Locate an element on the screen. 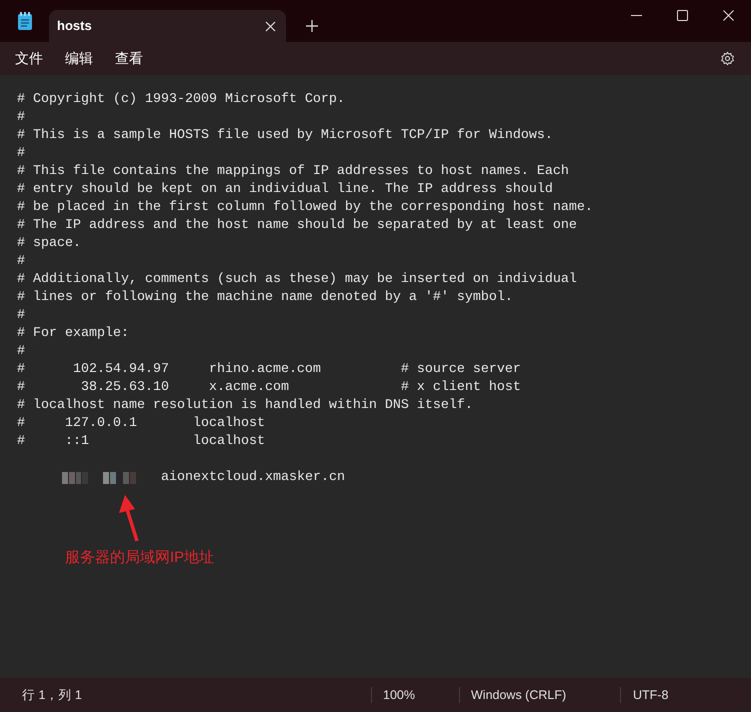 Image resolution: width=751 pixels, height=712 pixels. text-line: # 38.25.63.10 x.acme.com # x client host is located at coordinates (269, 388).